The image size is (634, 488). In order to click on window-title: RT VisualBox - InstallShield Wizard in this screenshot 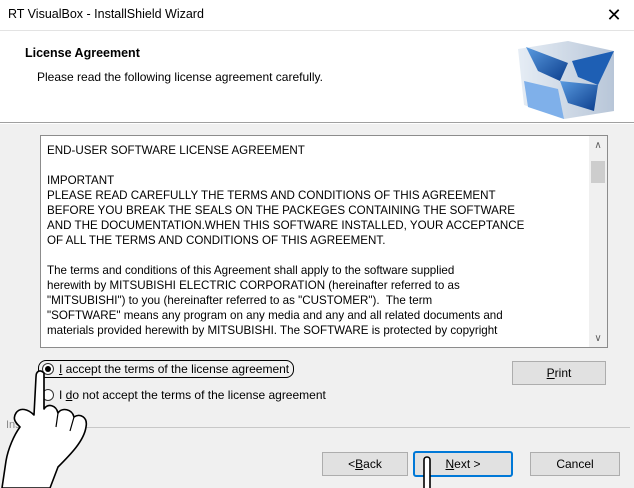, I will do `click(106, 14)`.